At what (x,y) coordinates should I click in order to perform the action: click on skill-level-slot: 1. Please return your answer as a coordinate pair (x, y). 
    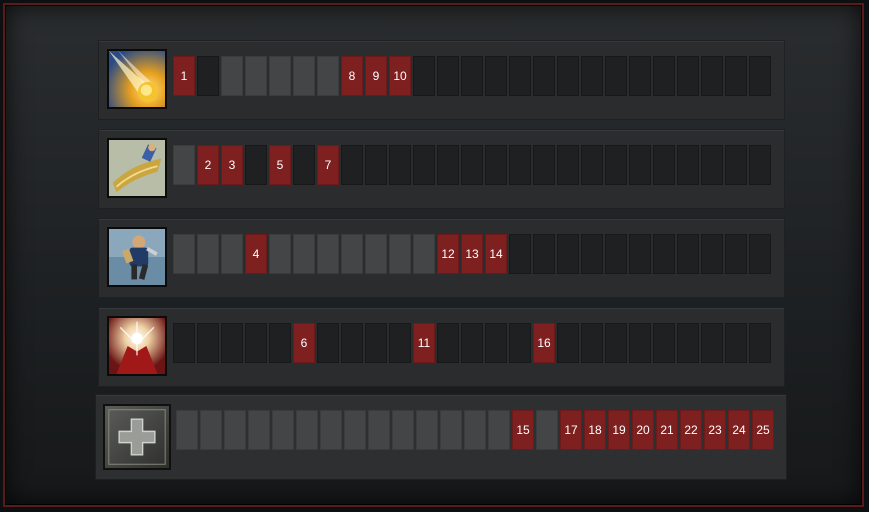
    Looking at the image, I should click on (184, 76).